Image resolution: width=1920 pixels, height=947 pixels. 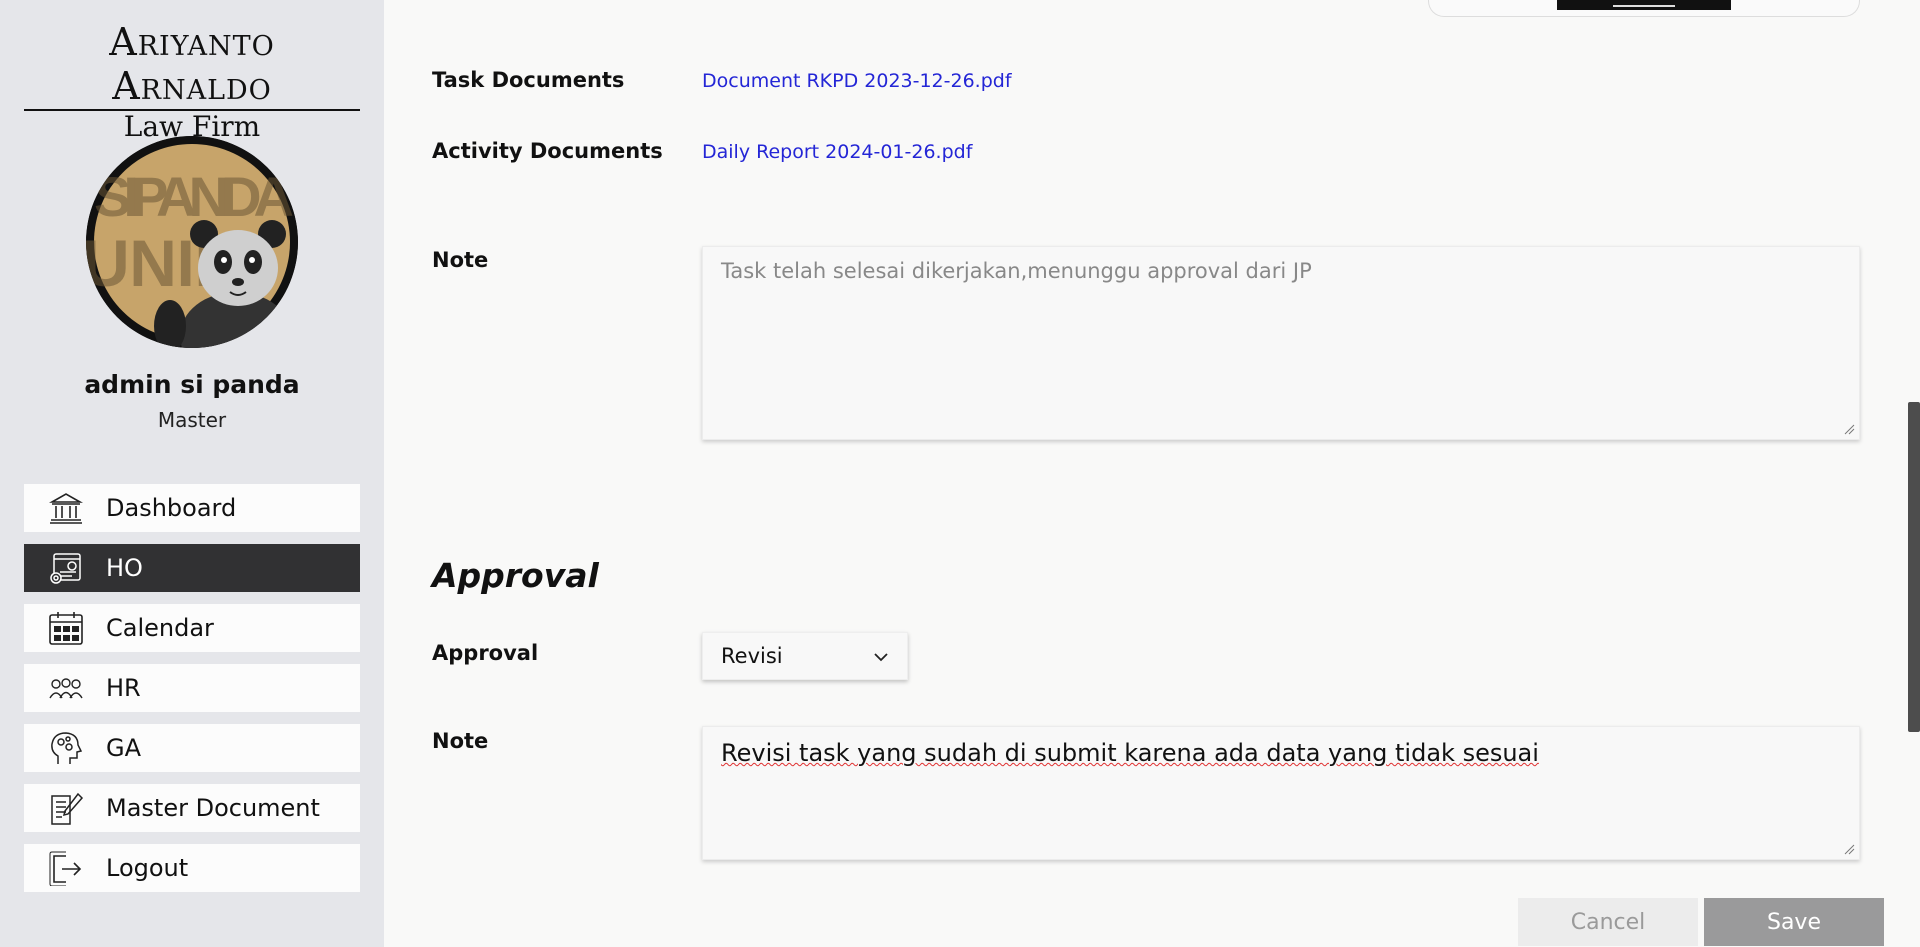 I want to click on sidebar-item-label: Dashboard, so click(x=171, y=508).